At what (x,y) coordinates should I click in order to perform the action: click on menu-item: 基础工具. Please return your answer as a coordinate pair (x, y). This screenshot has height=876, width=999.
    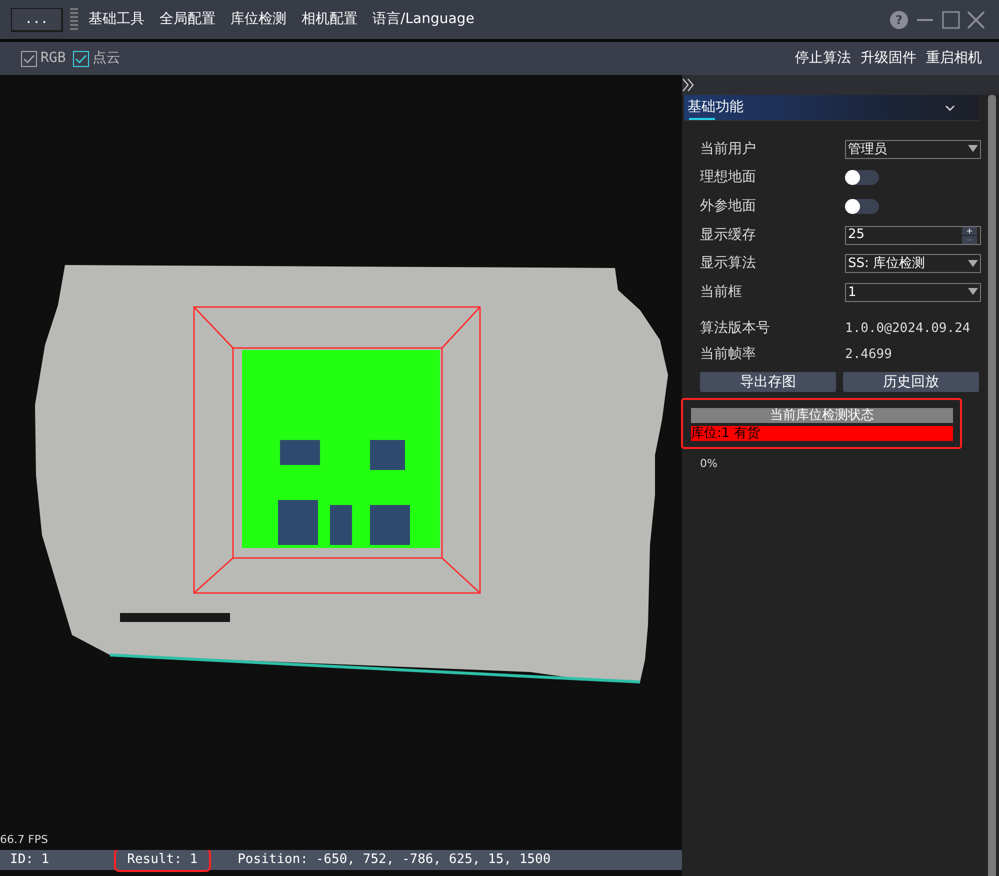
    Looking at the image, I should click on (116, 19).